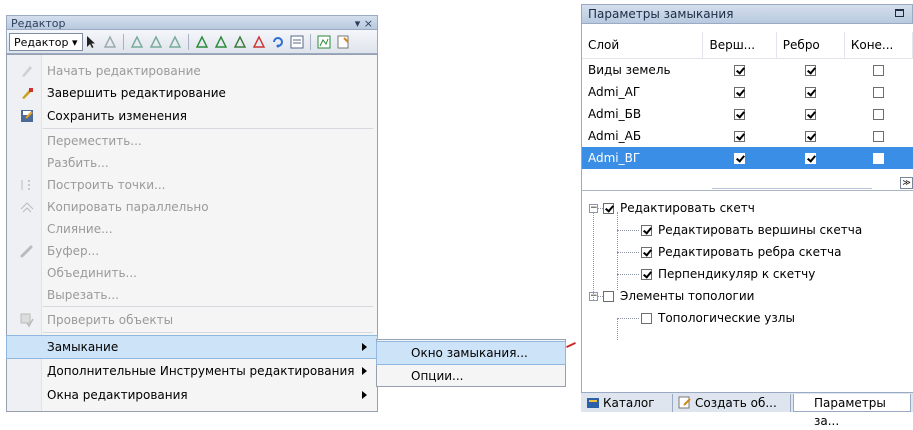 This screenshot has width=913, height=430. What do you see at coordinates (137, 42) in the screenshot?
I see `straight-segment-icon` at bounding box center [137, 42].